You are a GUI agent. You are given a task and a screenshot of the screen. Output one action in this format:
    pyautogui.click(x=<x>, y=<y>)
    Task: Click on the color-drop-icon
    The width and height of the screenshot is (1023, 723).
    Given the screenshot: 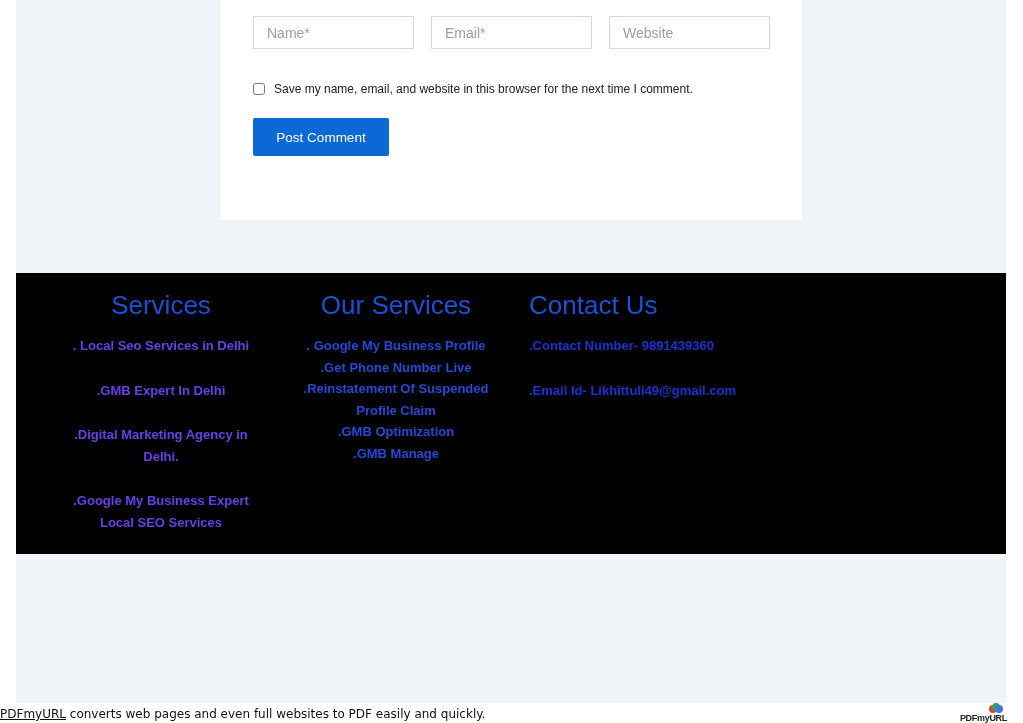 What is the action you would take?
    pyautogui.click(x=996, y=708)
    